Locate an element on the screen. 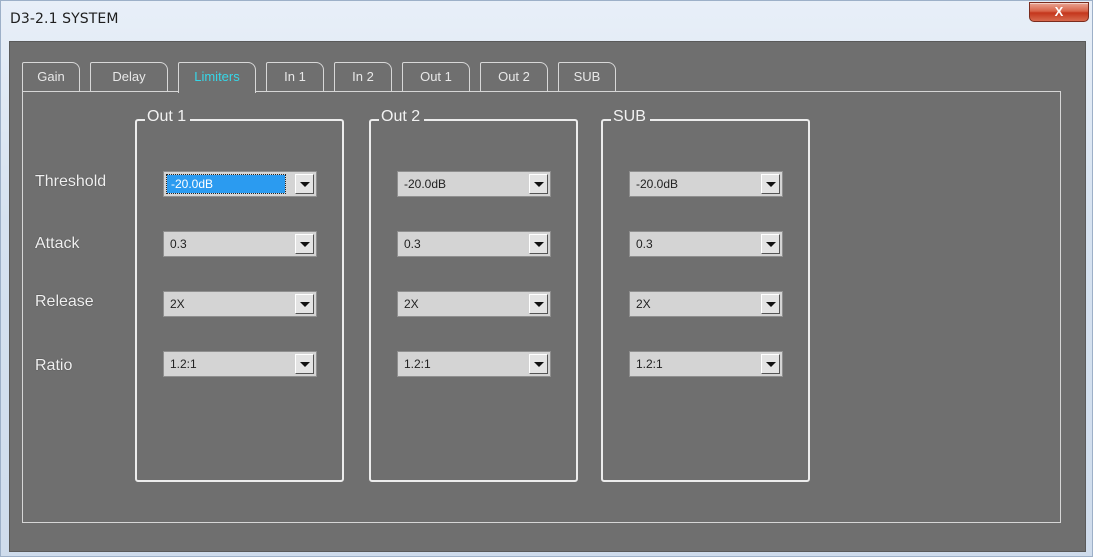 The image size is (1093, 557). tab-limiters: Limiters is located at coordinates (217, 77).